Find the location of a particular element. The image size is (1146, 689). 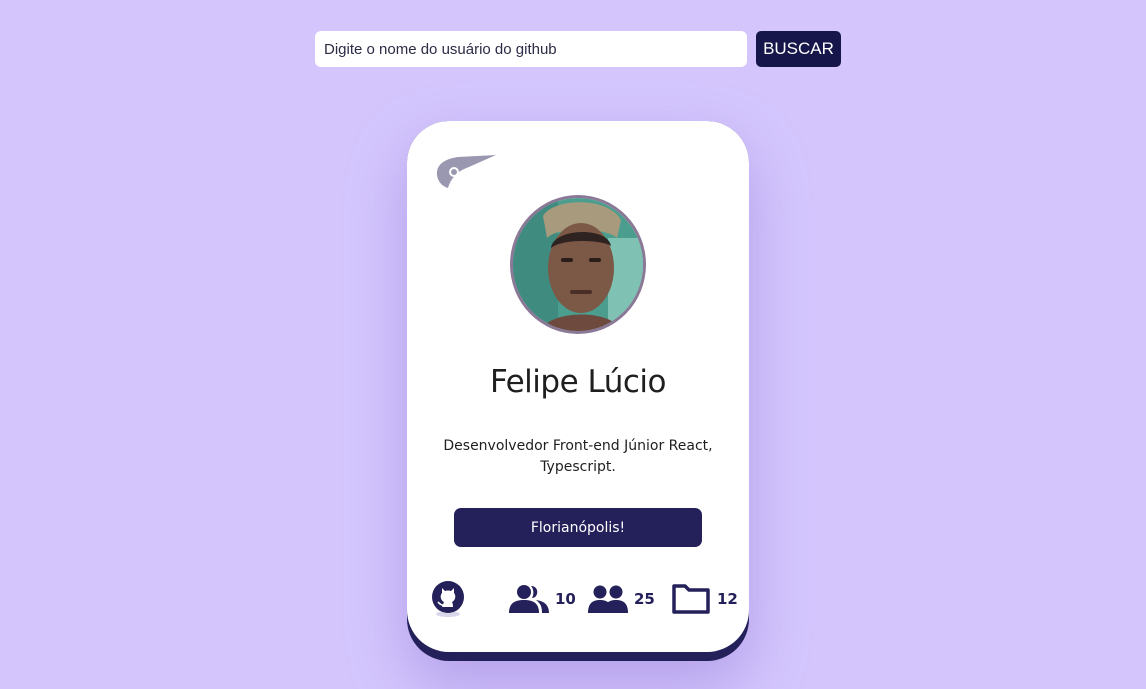

search-bar: BUSCAR is located at coordinates (578, 49).